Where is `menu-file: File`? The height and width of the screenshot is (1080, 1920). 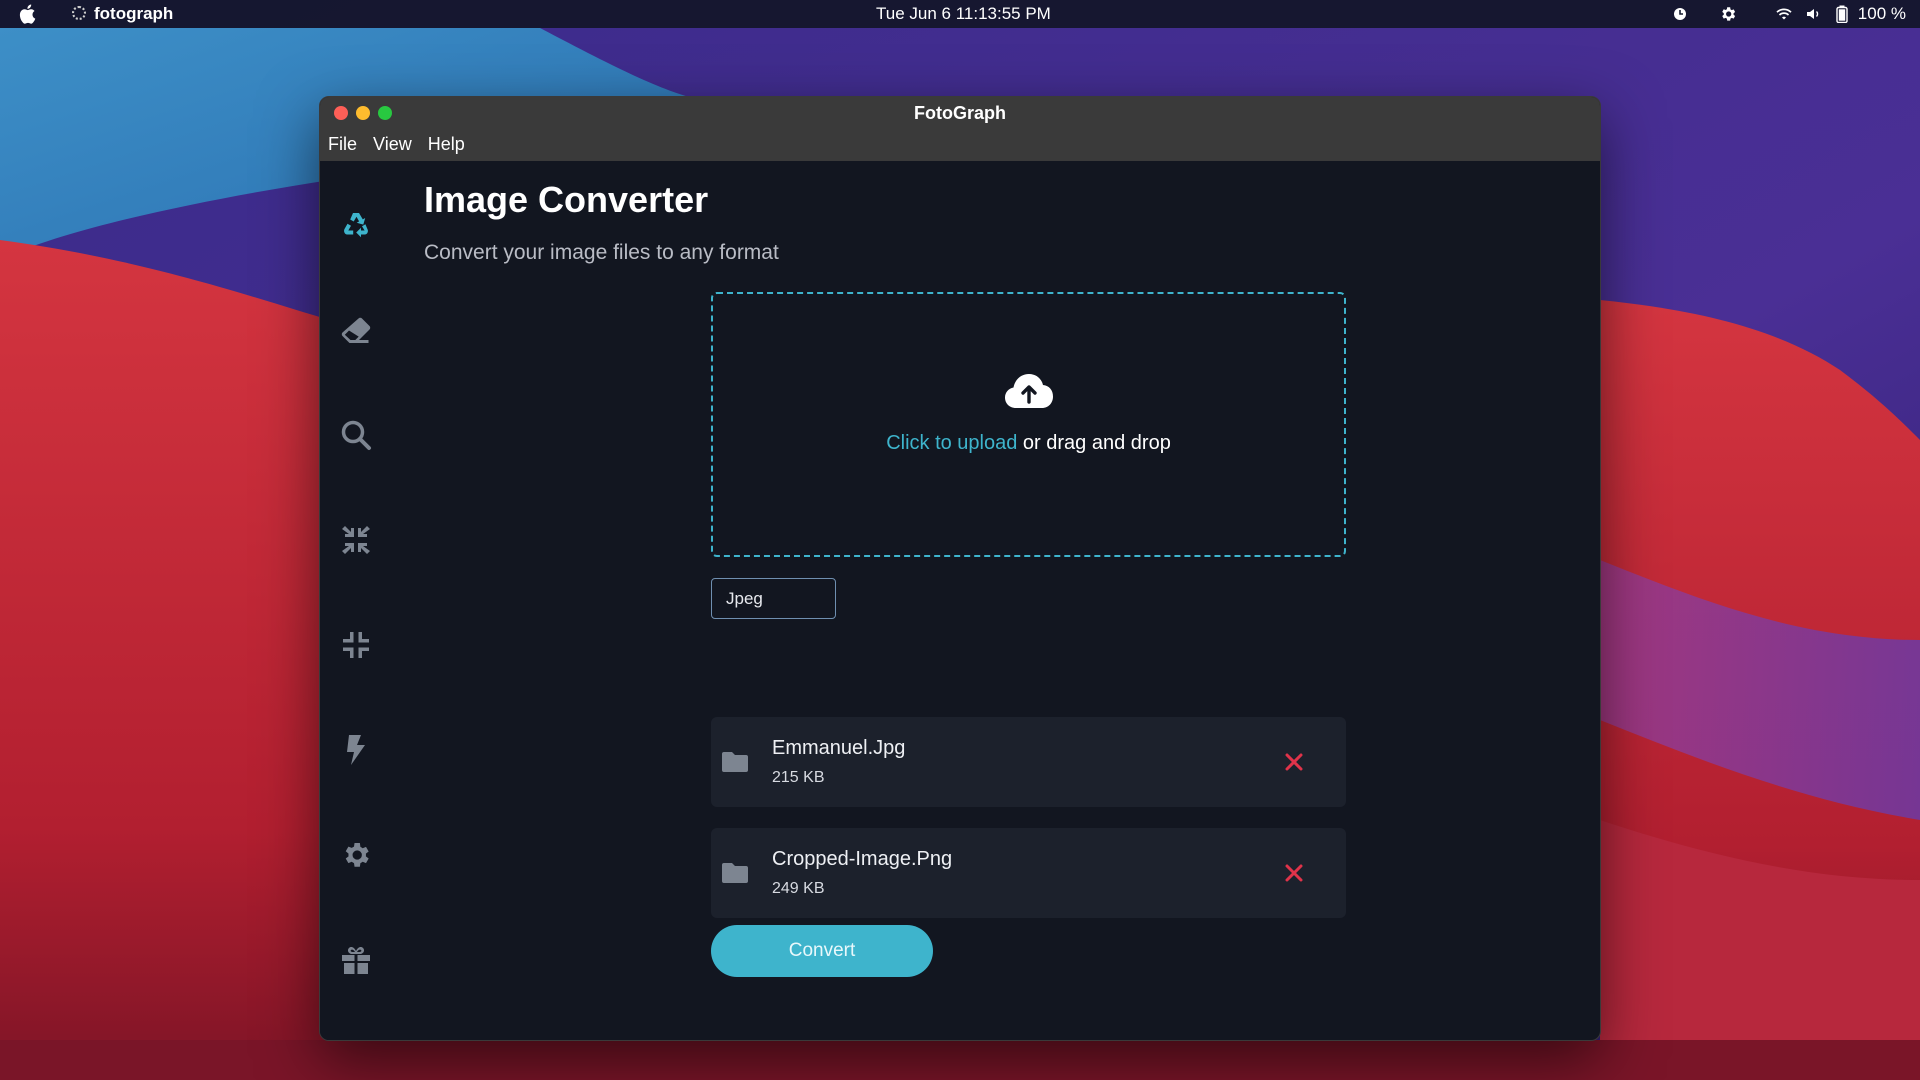 menu-file: File is located at coordinates (342, 144).